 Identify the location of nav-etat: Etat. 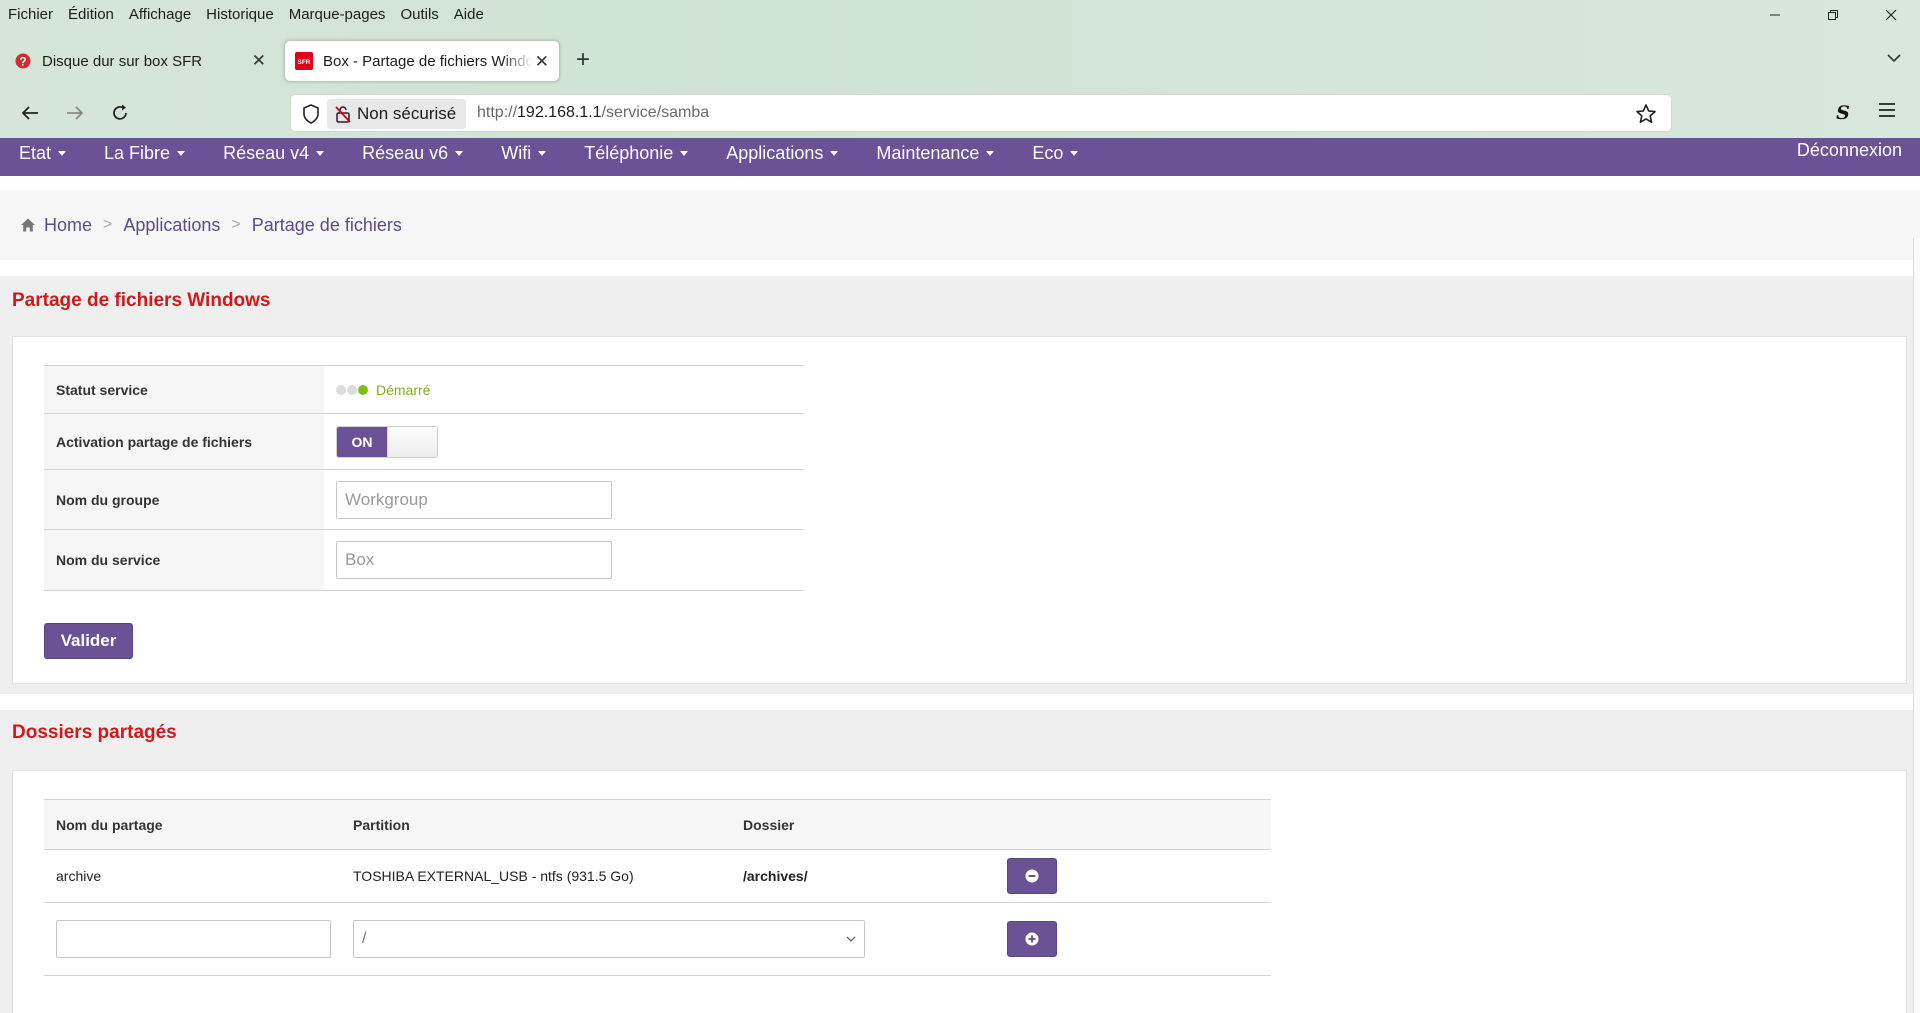
(42, 153).